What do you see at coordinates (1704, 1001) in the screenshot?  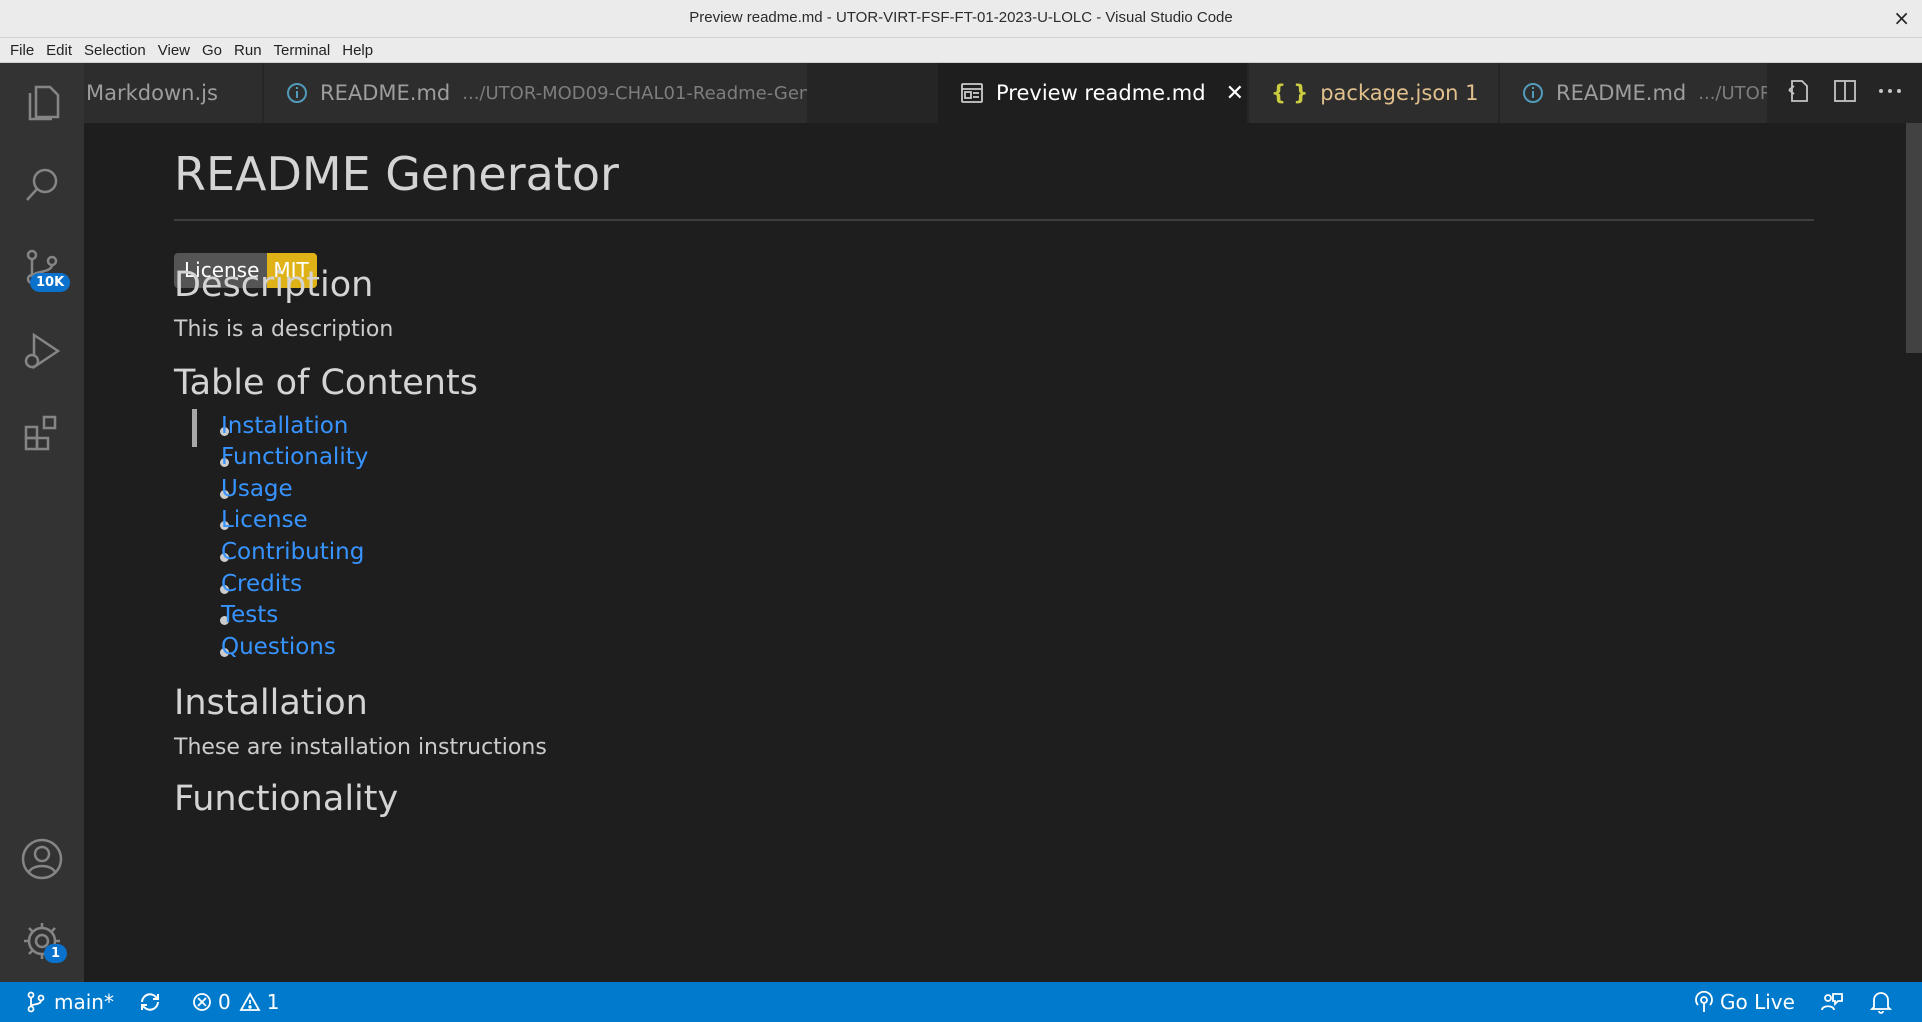 I see `broadcast-icon` at bounding box center [1704, 1001].